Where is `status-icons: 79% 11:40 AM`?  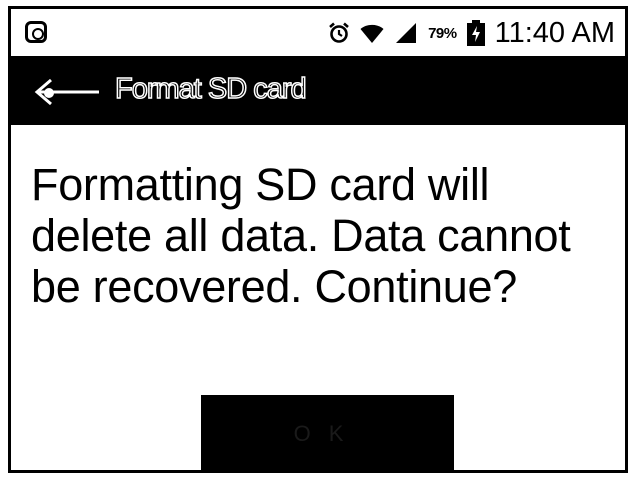 status-icons: 79% 11:40 AM is located at coordinates (471, 33).